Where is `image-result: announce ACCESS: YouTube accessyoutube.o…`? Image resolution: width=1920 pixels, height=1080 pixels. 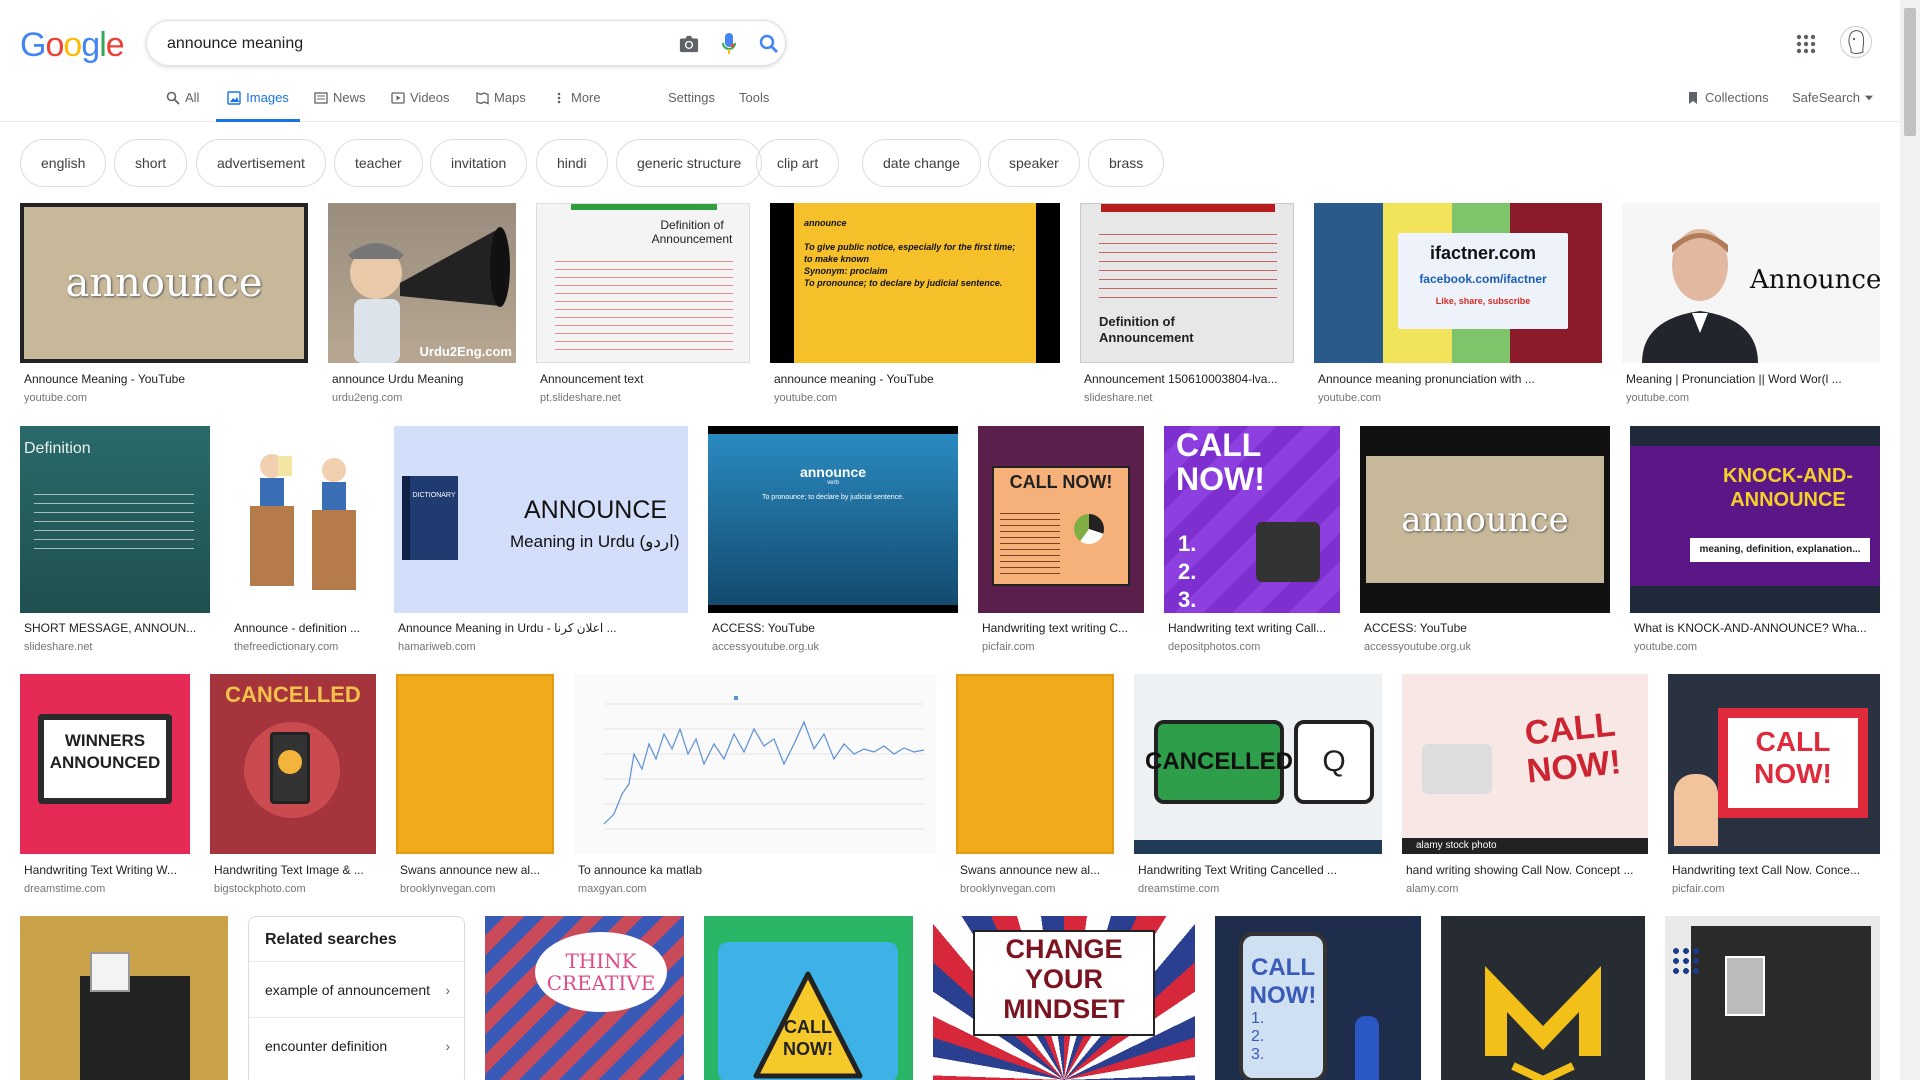
image-result: announce ACCESS: YouTube accessyoutube.o… is located at coordinates (1485, 542).